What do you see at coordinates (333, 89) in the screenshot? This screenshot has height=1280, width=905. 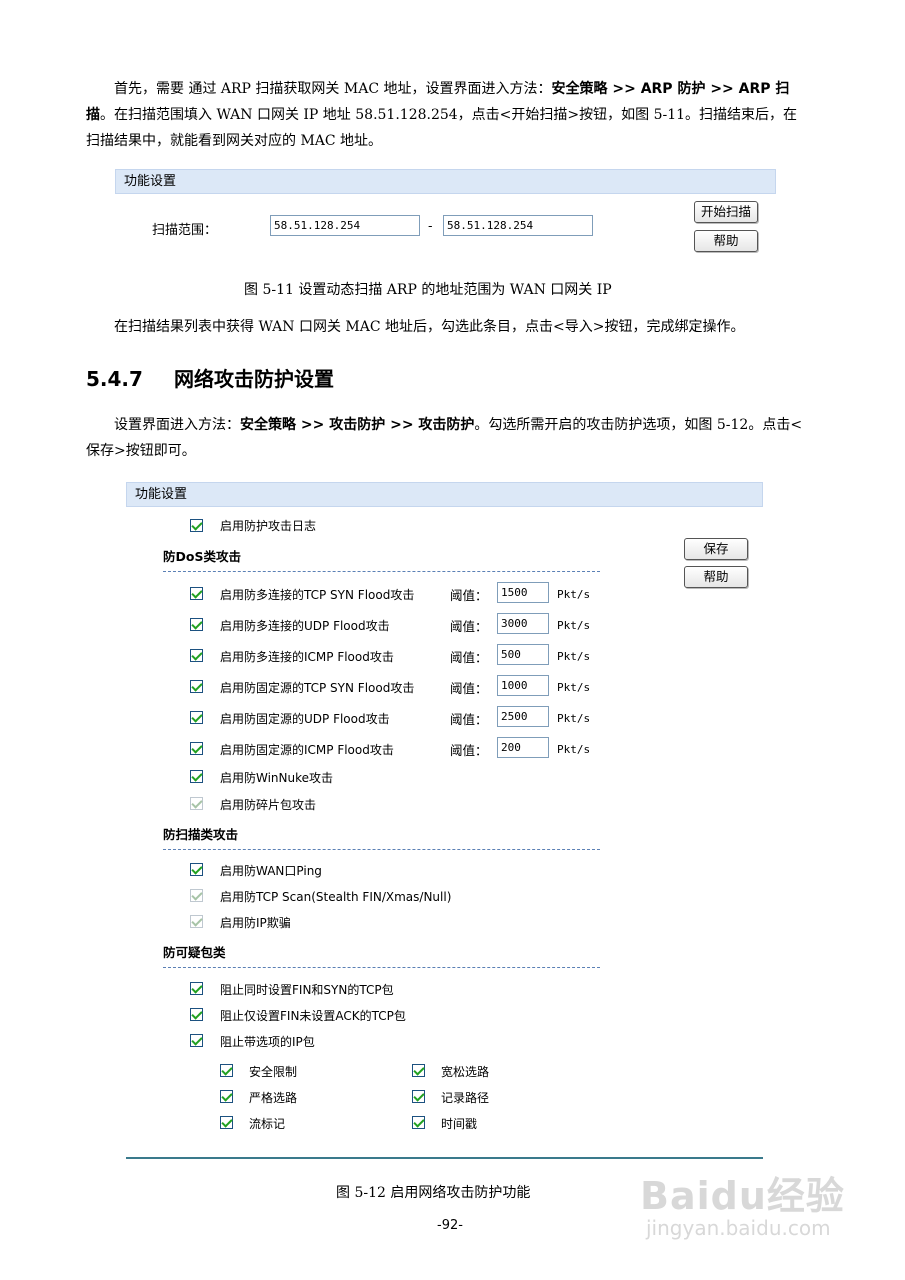 I see `intro-text-a: 首先，需要 通过 ARP 扫描获取网关 MAC 地址，设置界面进入方法：` at bounding box center [333, 89].